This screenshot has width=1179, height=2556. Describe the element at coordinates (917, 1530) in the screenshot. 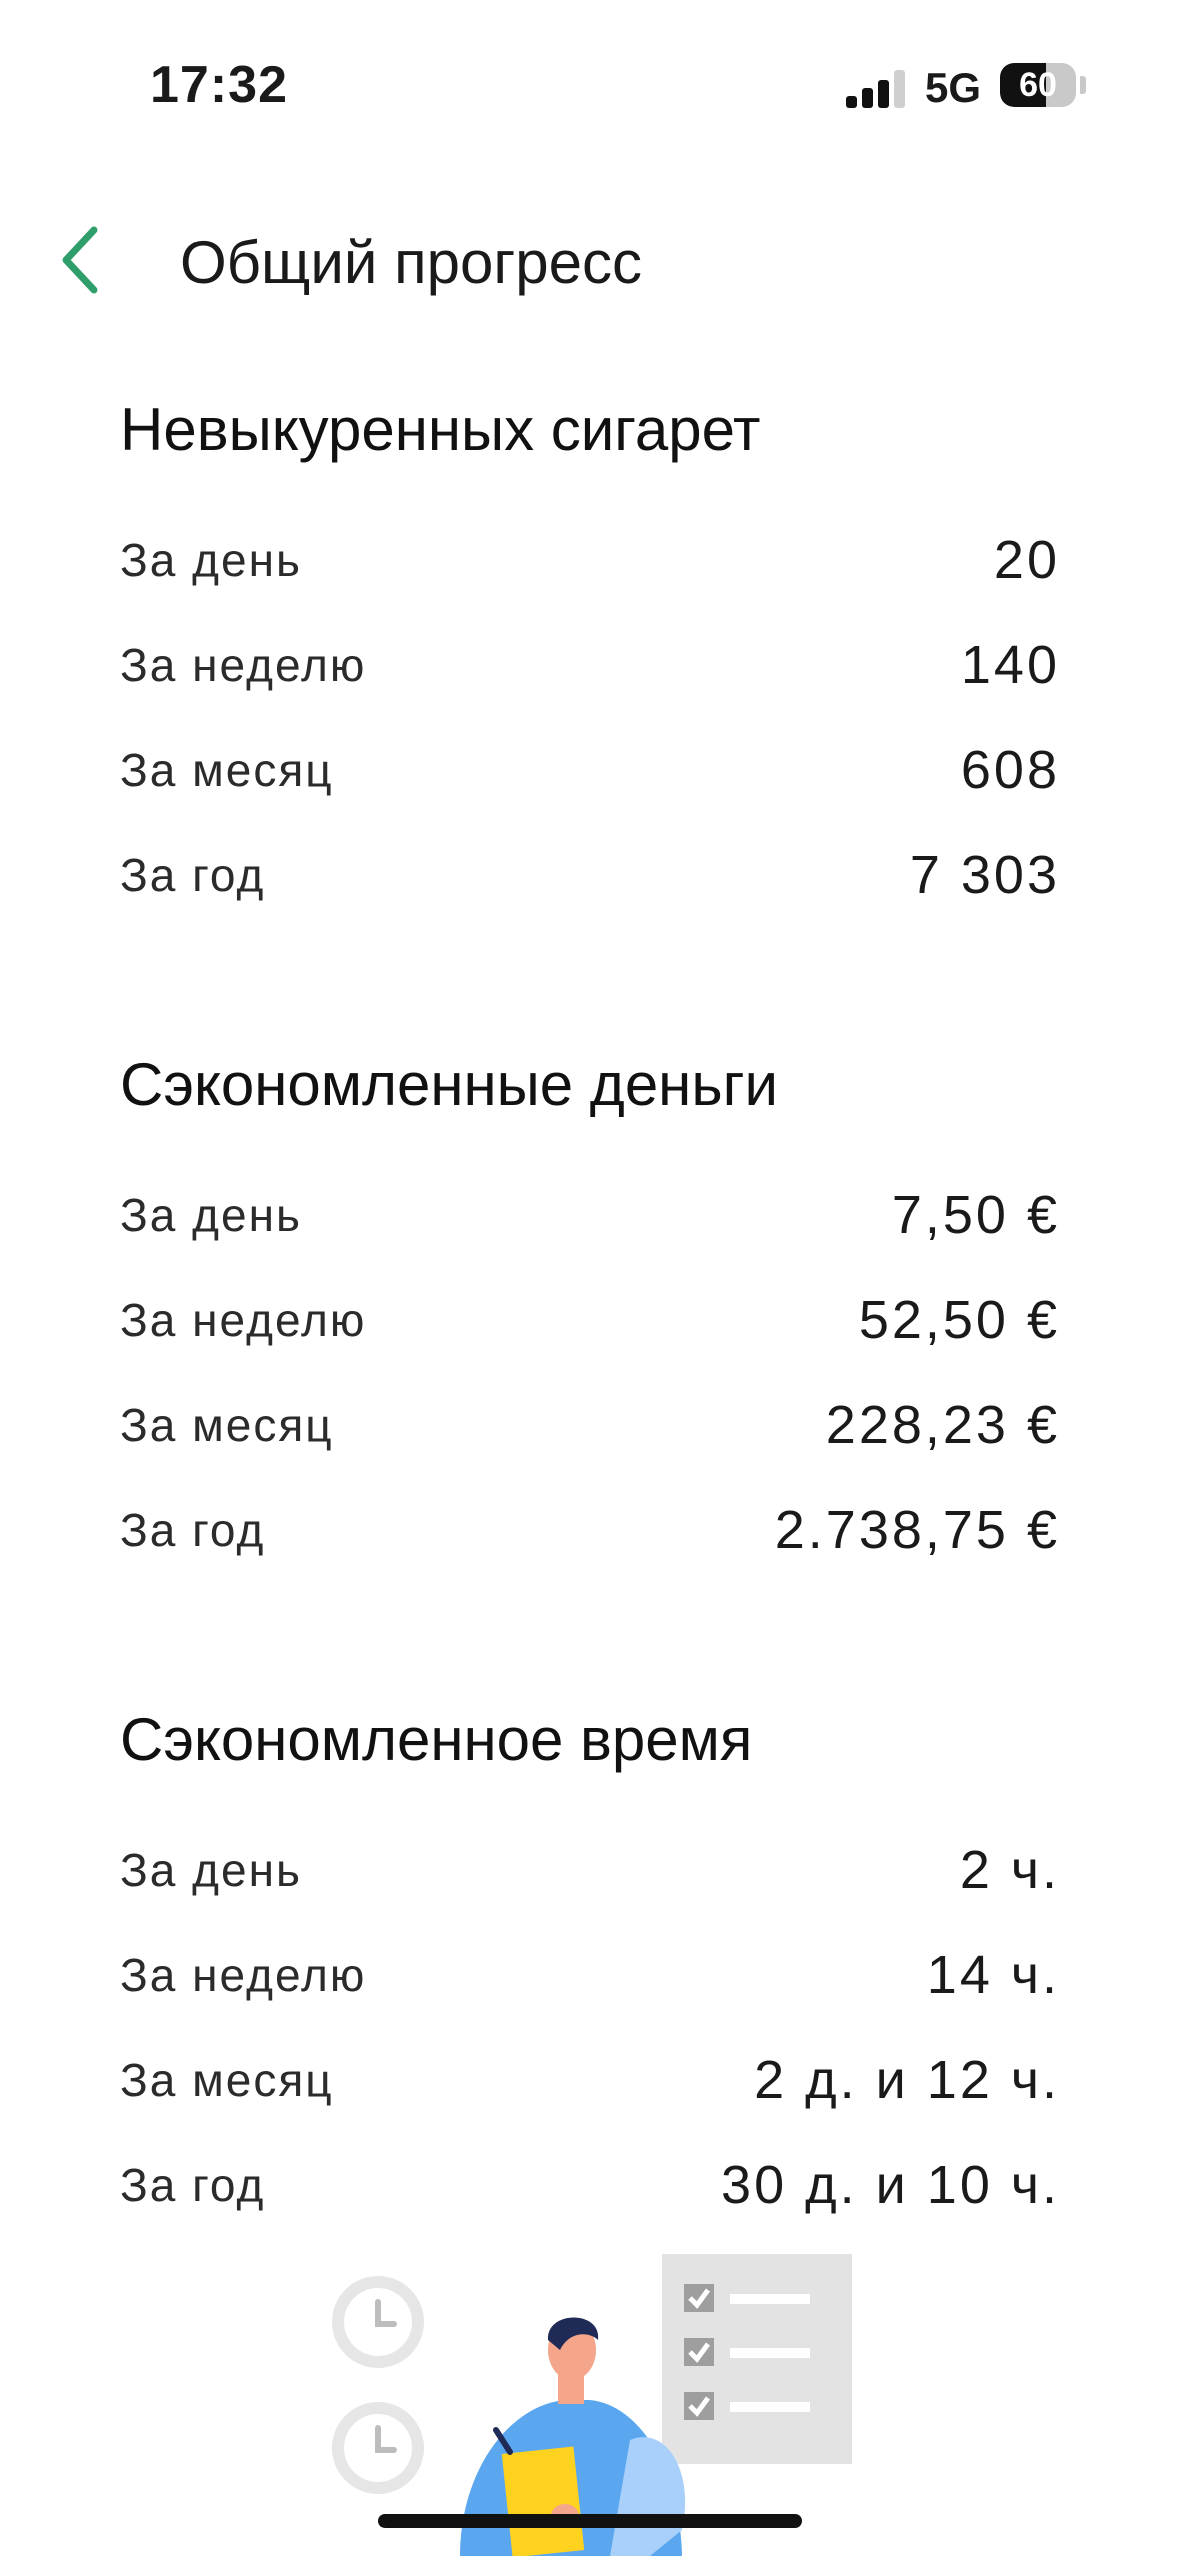

I see `row-value: 2.738,75 €` at that location.